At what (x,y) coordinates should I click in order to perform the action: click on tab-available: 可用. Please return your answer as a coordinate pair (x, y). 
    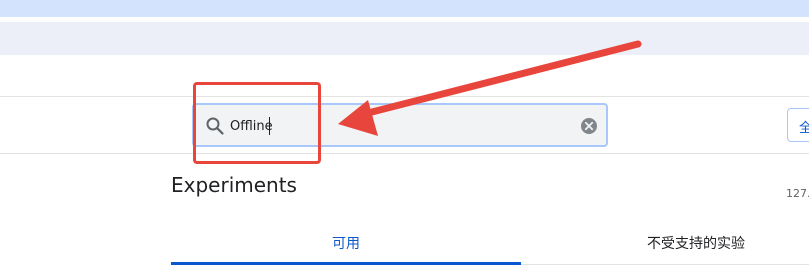
    Looking at the image, I should click on (346, 242).